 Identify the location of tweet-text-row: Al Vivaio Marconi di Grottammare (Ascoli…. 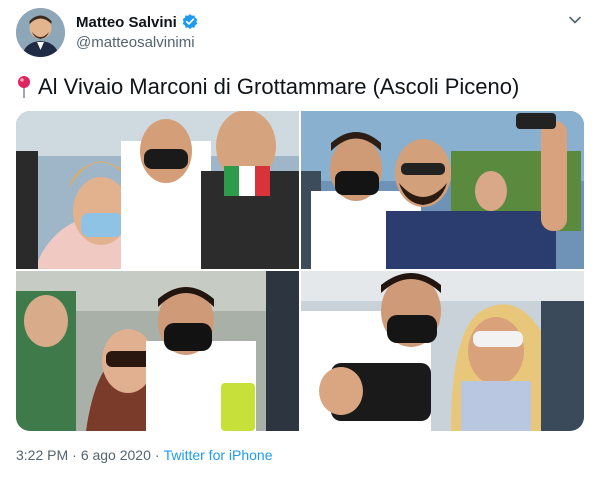
(267, 87).